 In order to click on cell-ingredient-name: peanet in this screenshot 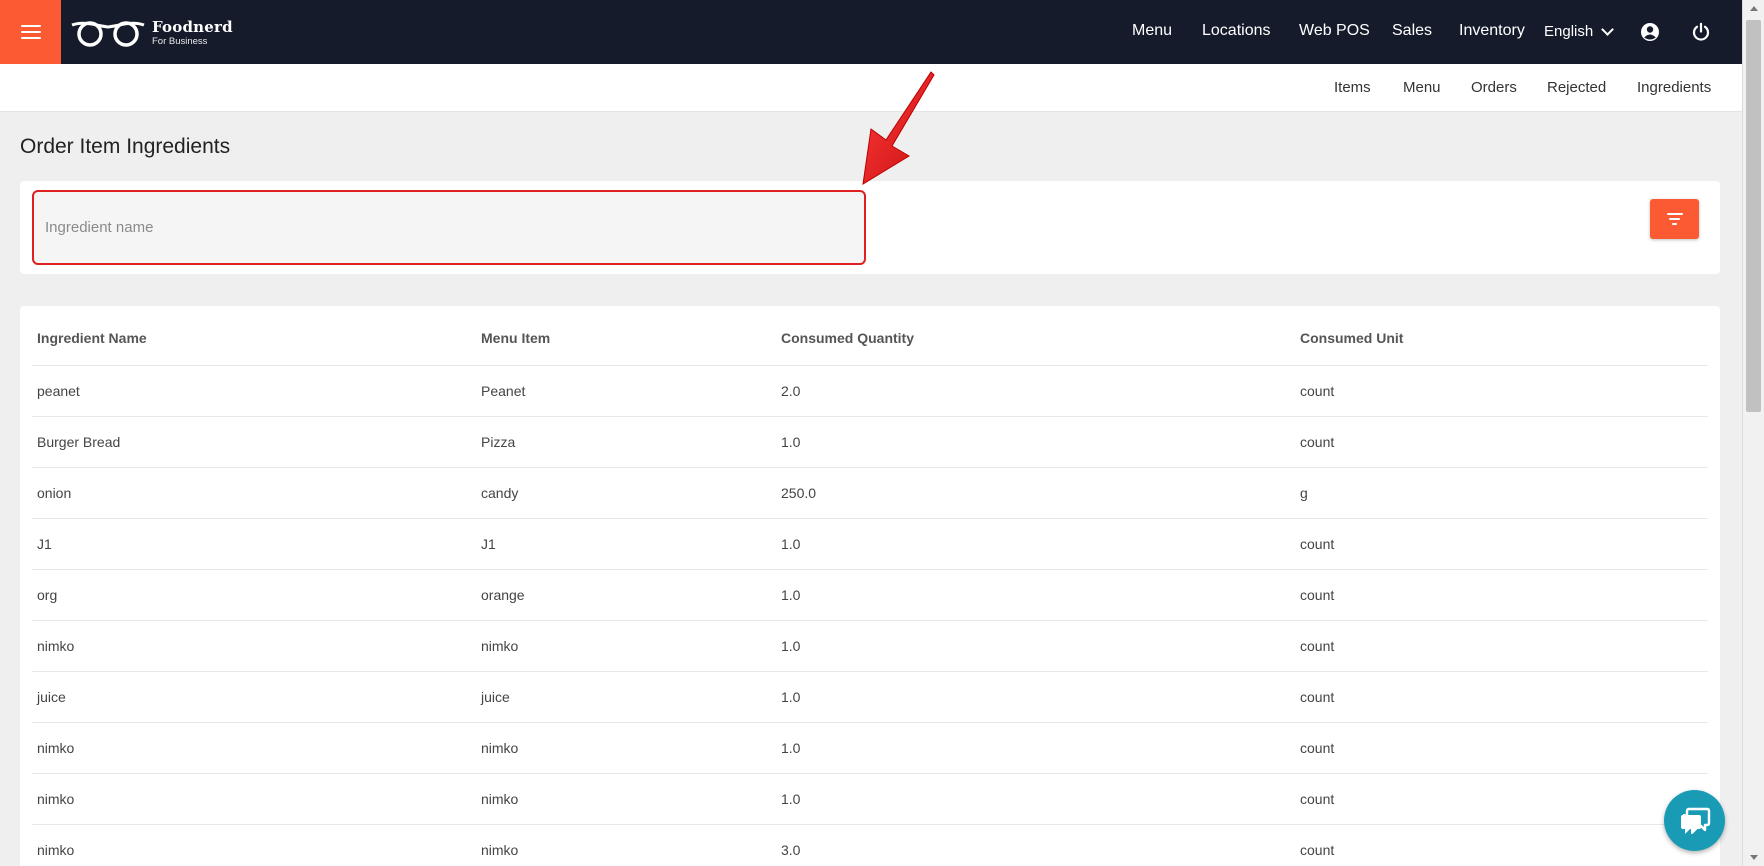, I will do `click(254, 391)`.